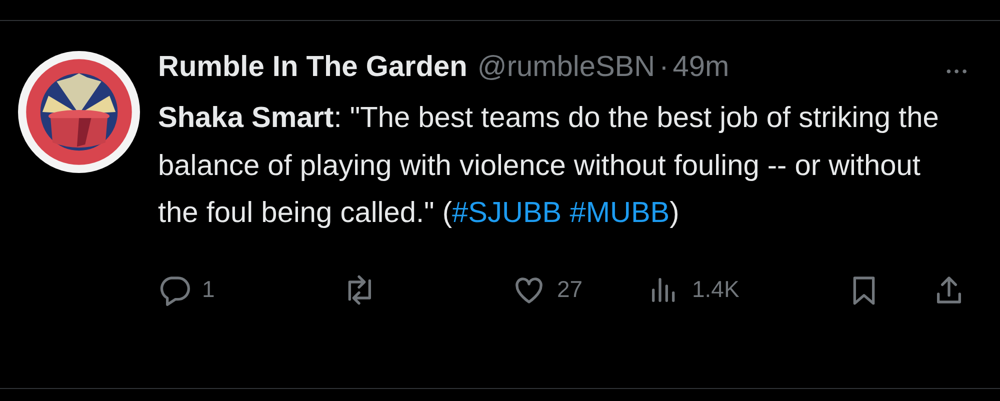  I want to click on more-button: •••, so click(958, 71).